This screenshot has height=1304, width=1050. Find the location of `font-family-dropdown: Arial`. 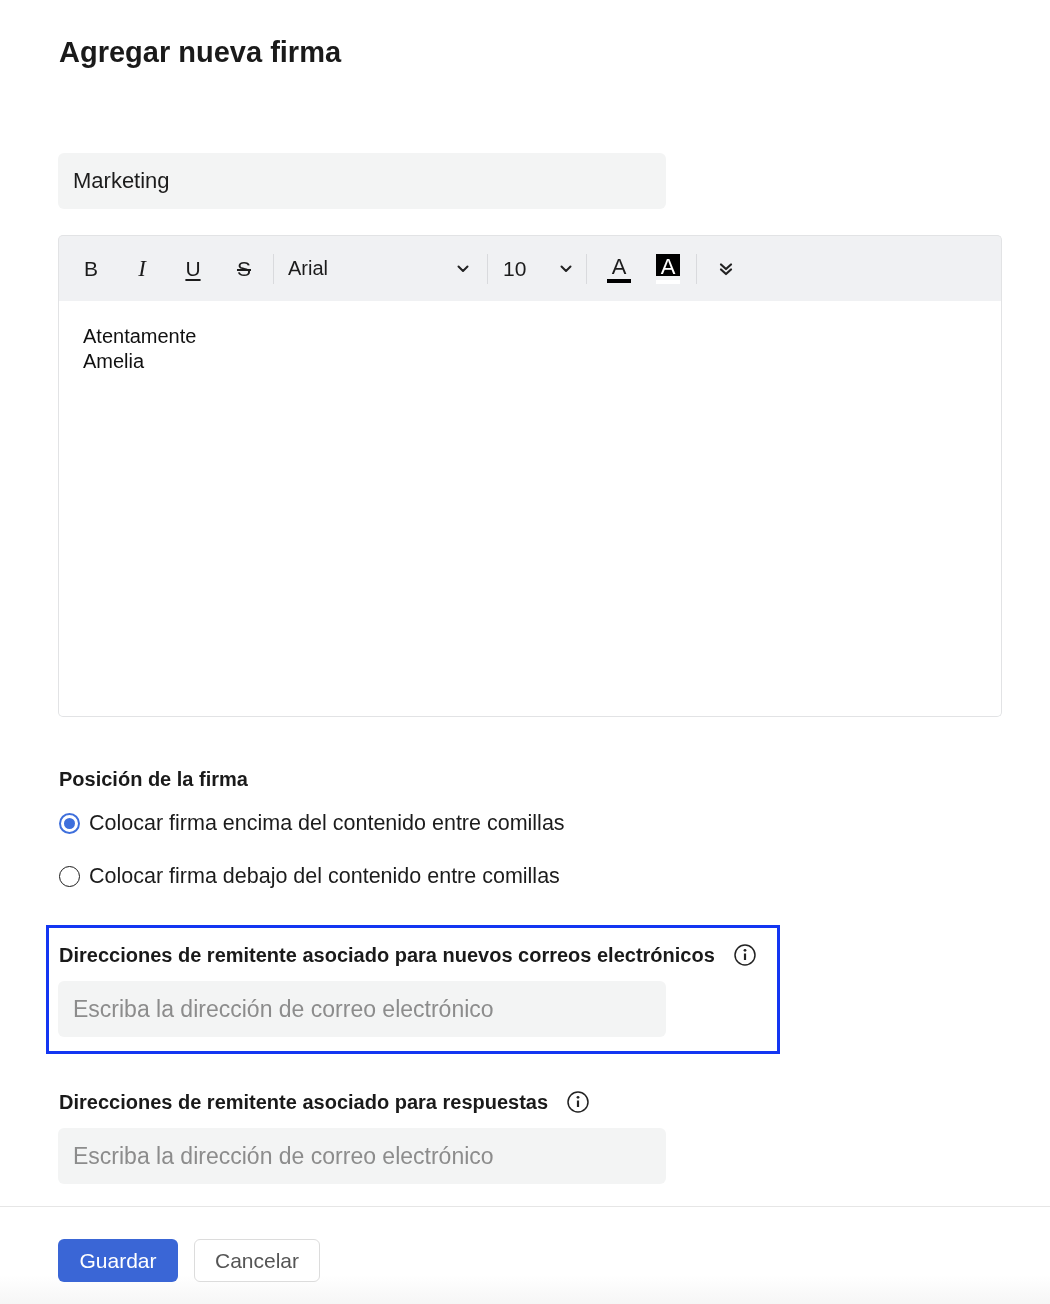

font-family-dropdown: Arial is located at coordinates (380, 268).